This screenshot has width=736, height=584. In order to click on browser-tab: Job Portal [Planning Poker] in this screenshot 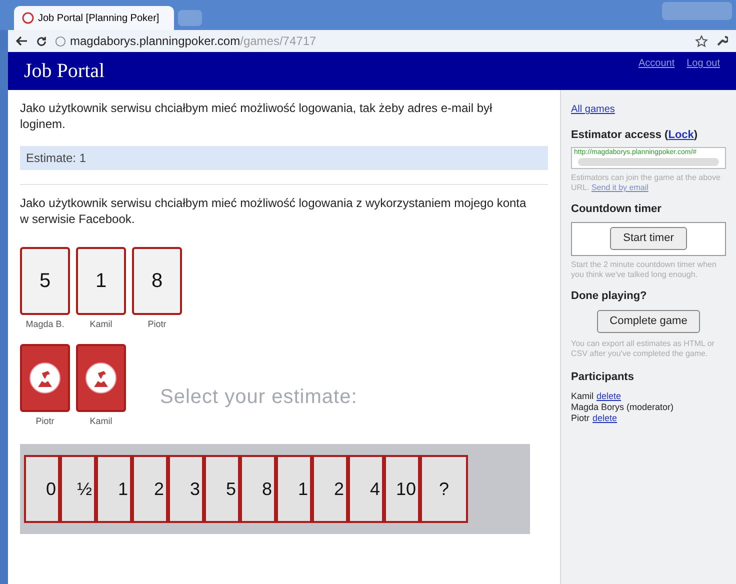, I will do `click(94, 18)`.